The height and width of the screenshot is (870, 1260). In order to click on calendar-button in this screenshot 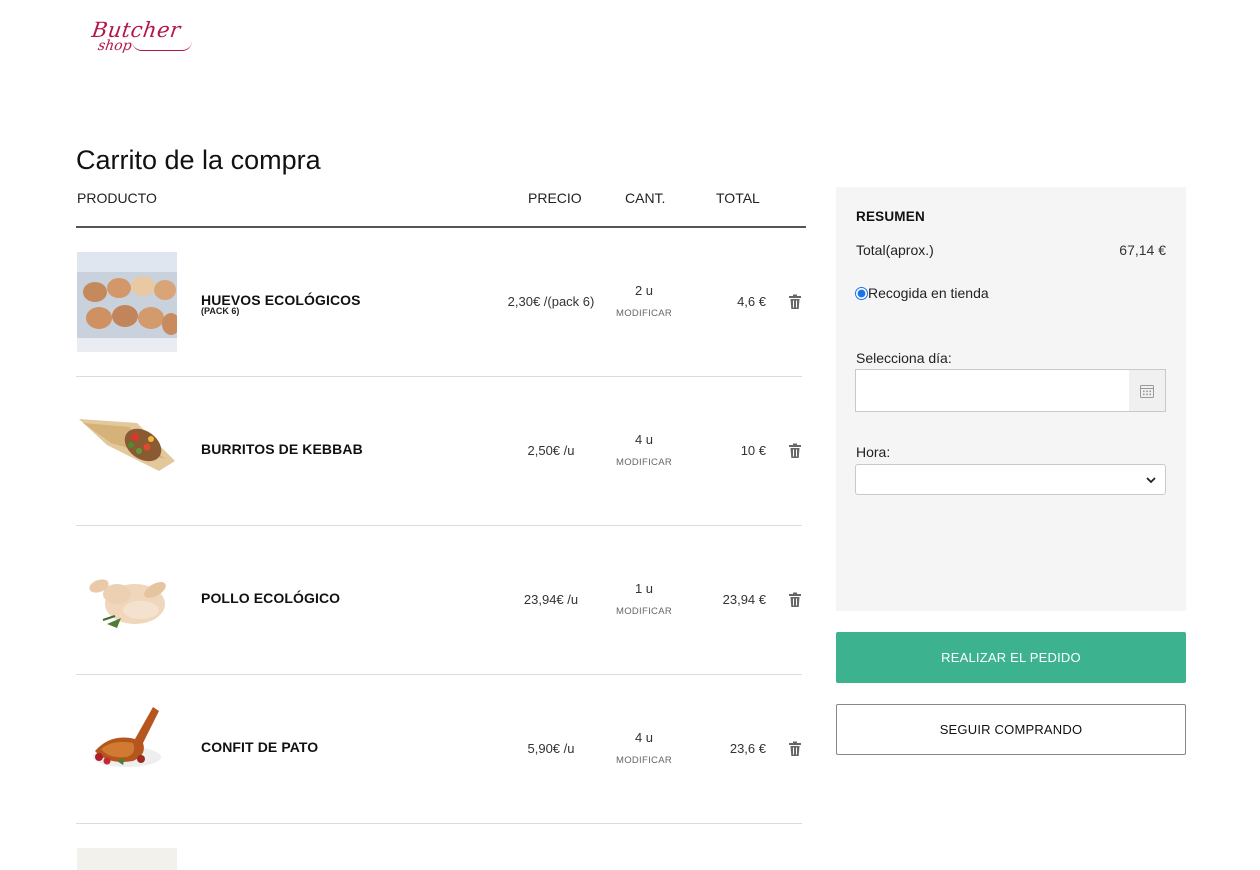, I will do `click(1147, 390)`.